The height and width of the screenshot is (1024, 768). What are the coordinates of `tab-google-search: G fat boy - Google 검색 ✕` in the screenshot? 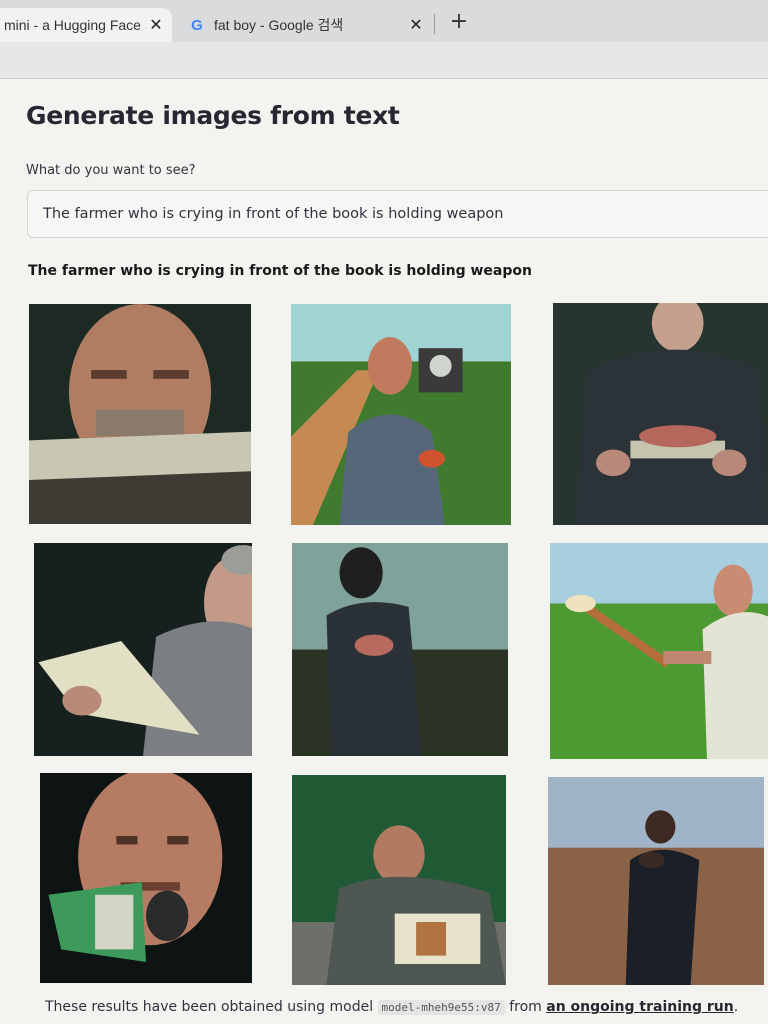 It's located at (304, 25).